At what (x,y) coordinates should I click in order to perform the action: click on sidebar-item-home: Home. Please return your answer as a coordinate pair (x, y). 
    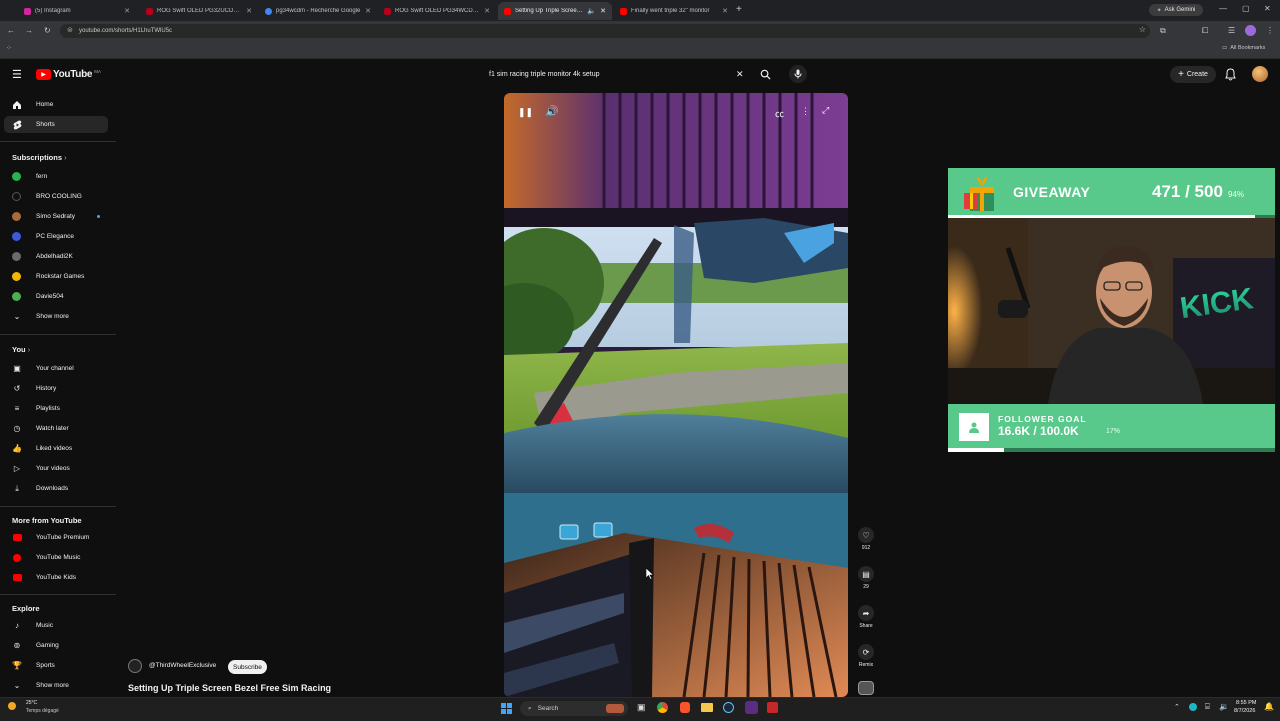
    Looking at the image, I should click on (56, 104).